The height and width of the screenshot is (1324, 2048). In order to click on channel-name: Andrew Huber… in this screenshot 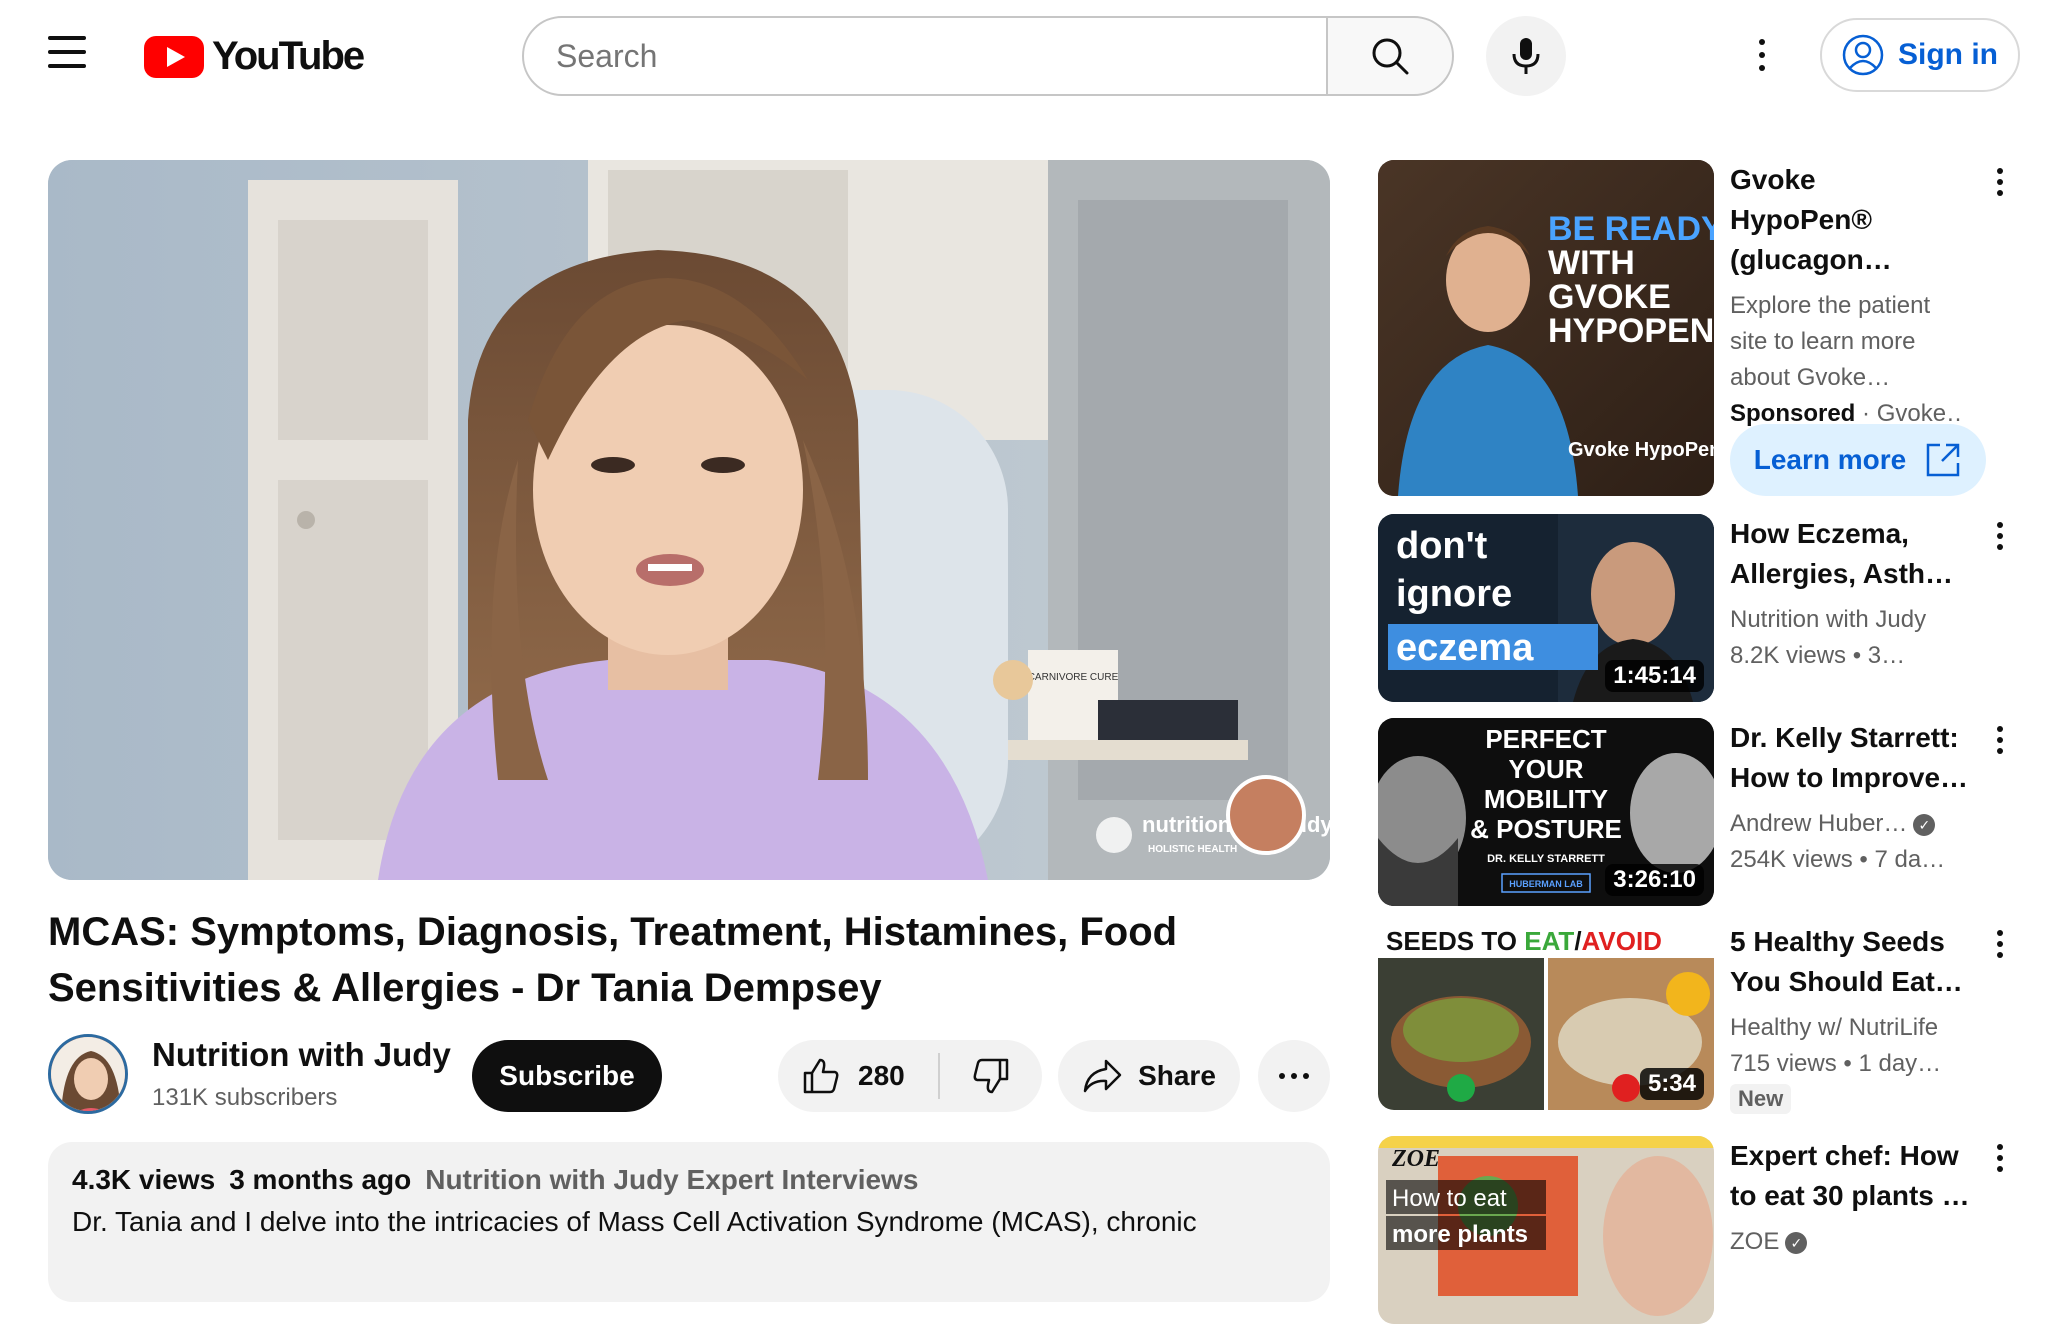, I will do `click(1818, 823)`.